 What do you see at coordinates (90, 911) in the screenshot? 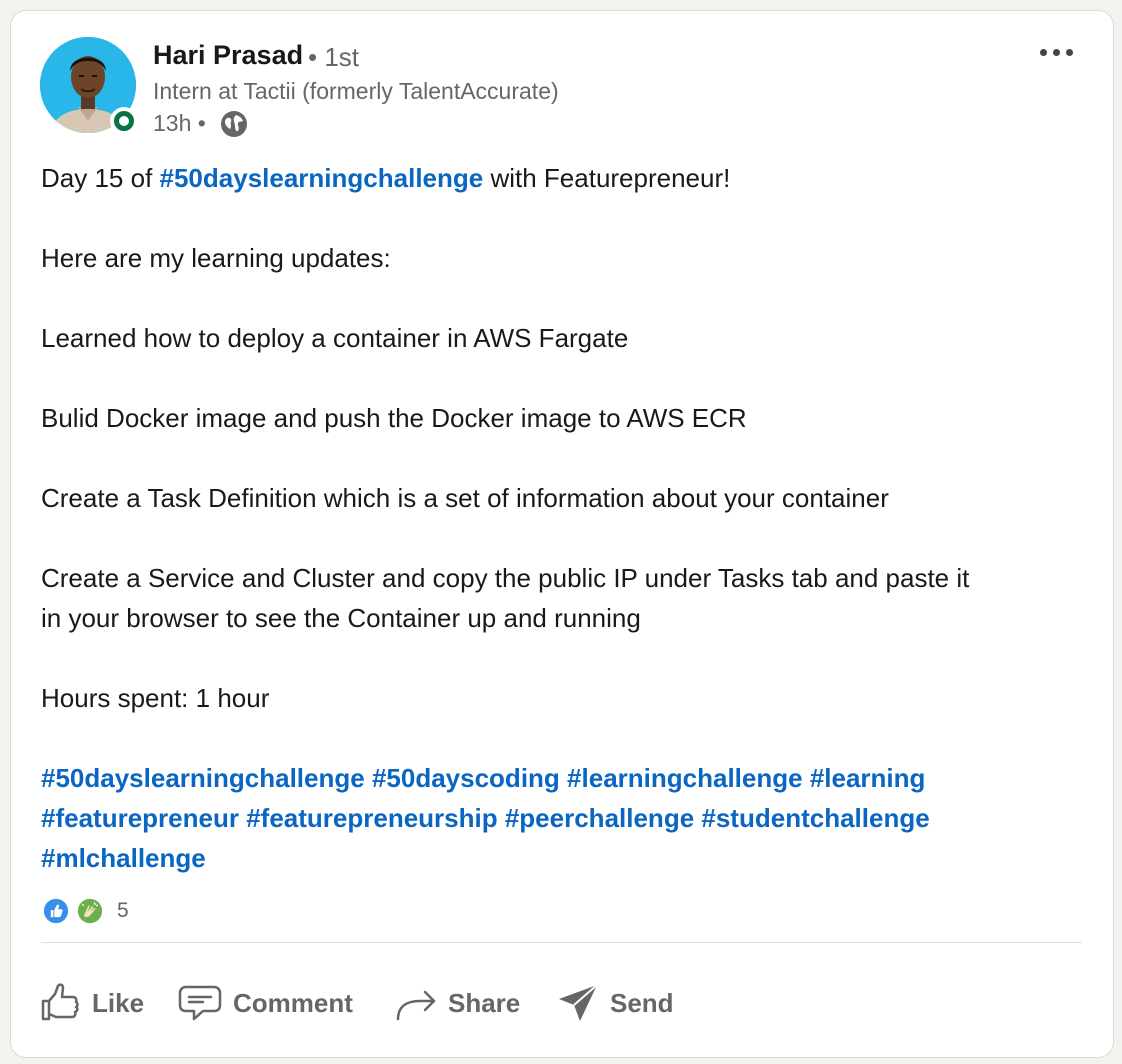
I see `celebrate-reaction-icon` at bounding box center [90, 911].